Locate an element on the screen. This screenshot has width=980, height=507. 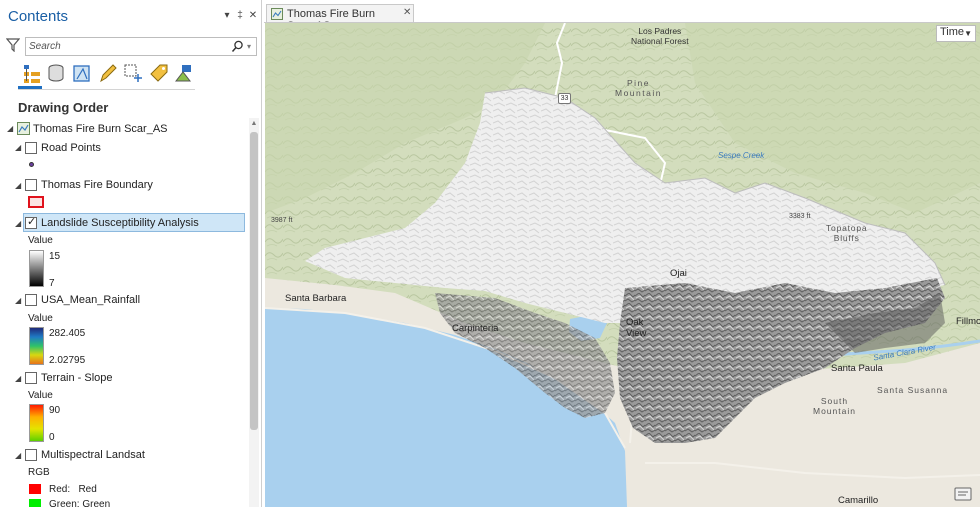
time-slider-button: Time ▼ is located at coordinates (956, 33).